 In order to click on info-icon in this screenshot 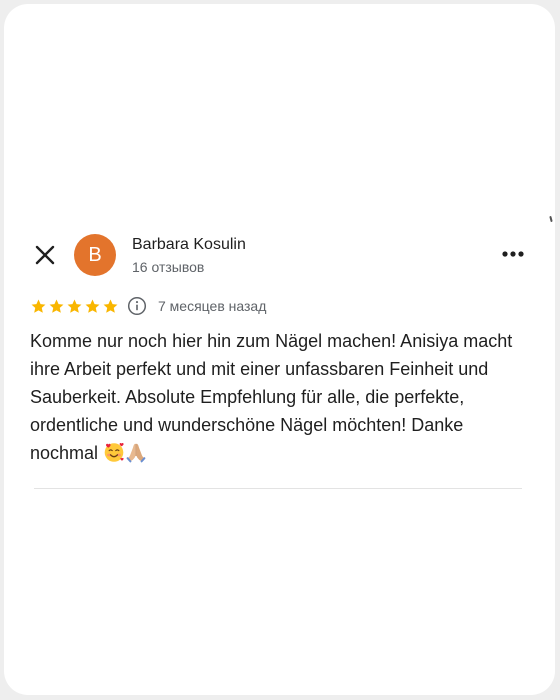, I will do `click(137, 306)`.